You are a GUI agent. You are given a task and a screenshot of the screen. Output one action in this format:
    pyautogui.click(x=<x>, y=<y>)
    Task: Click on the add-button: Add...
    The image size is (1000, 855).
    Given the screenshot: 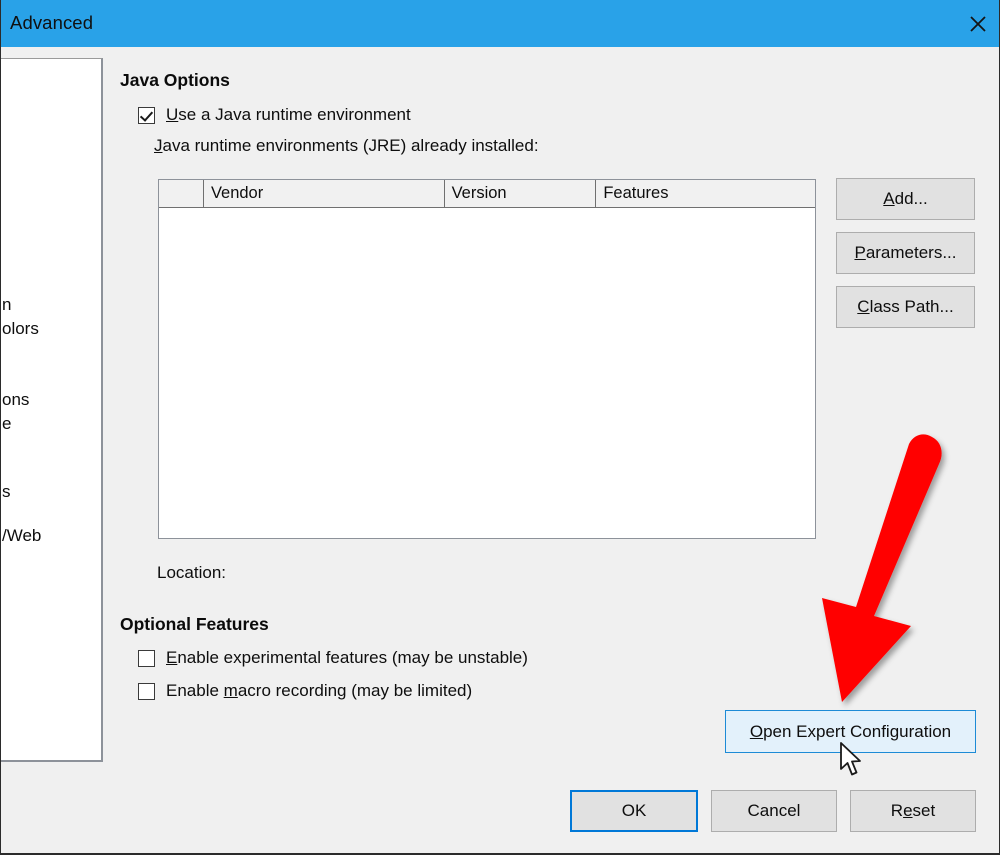 What is the action you would take?
    pyautogui.click(x=905, y=199)
    